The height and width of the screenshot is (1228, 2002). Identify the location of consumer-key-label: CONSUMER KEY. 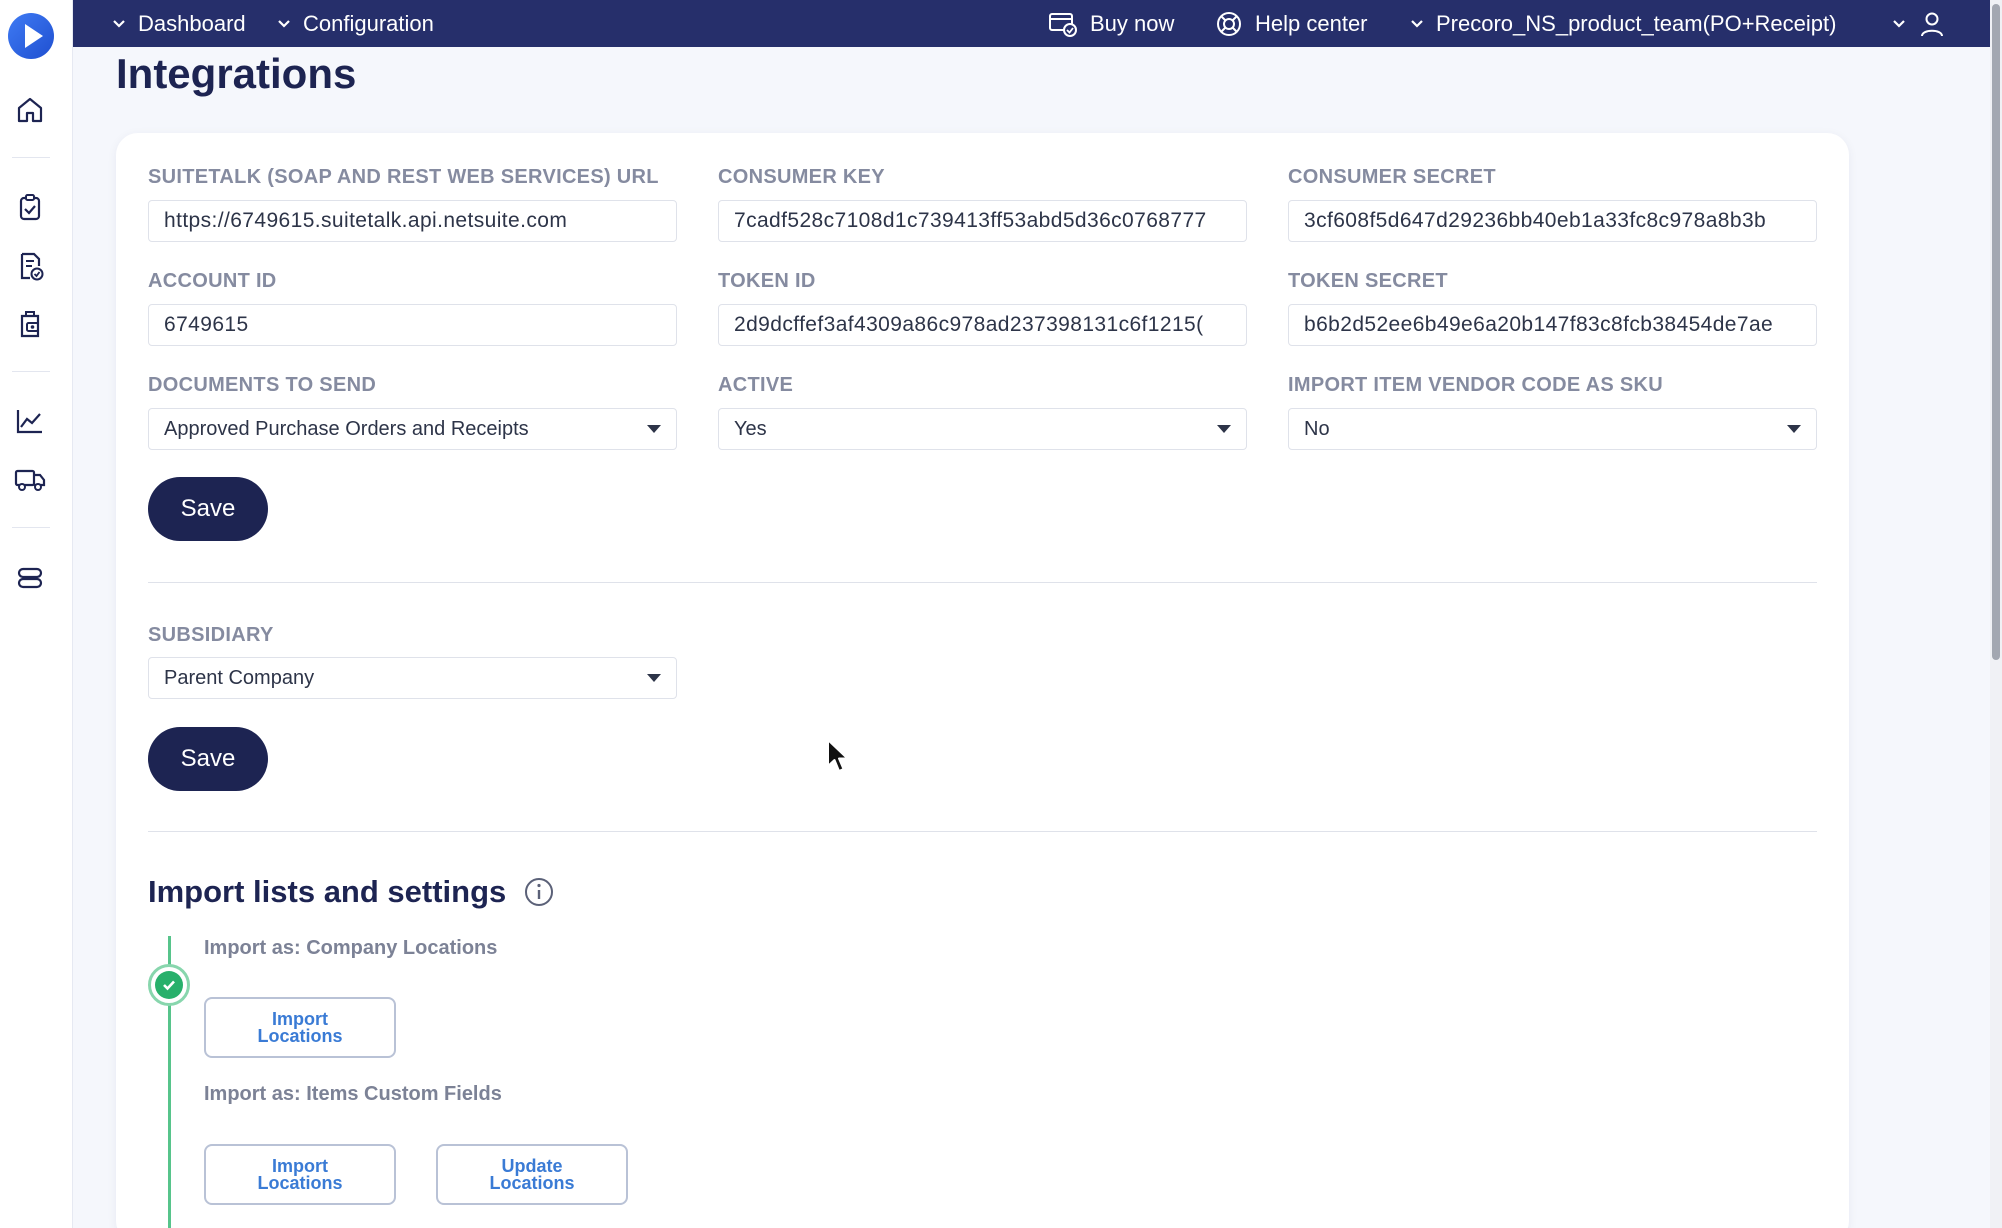
(801, 177).